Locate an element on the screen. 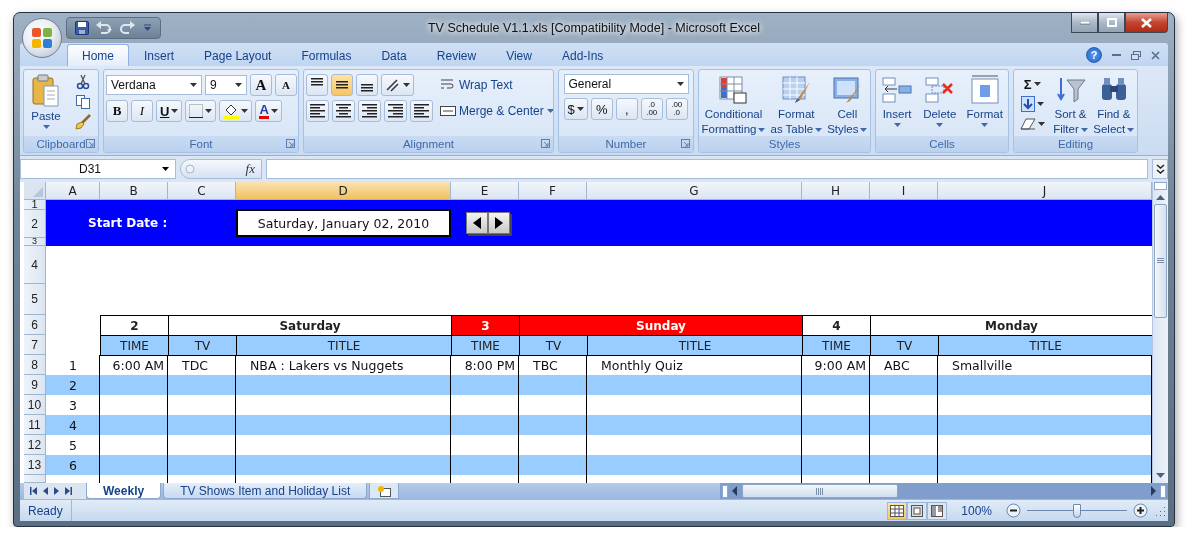  last-sheet-icon is located at coordinates (68, 491).